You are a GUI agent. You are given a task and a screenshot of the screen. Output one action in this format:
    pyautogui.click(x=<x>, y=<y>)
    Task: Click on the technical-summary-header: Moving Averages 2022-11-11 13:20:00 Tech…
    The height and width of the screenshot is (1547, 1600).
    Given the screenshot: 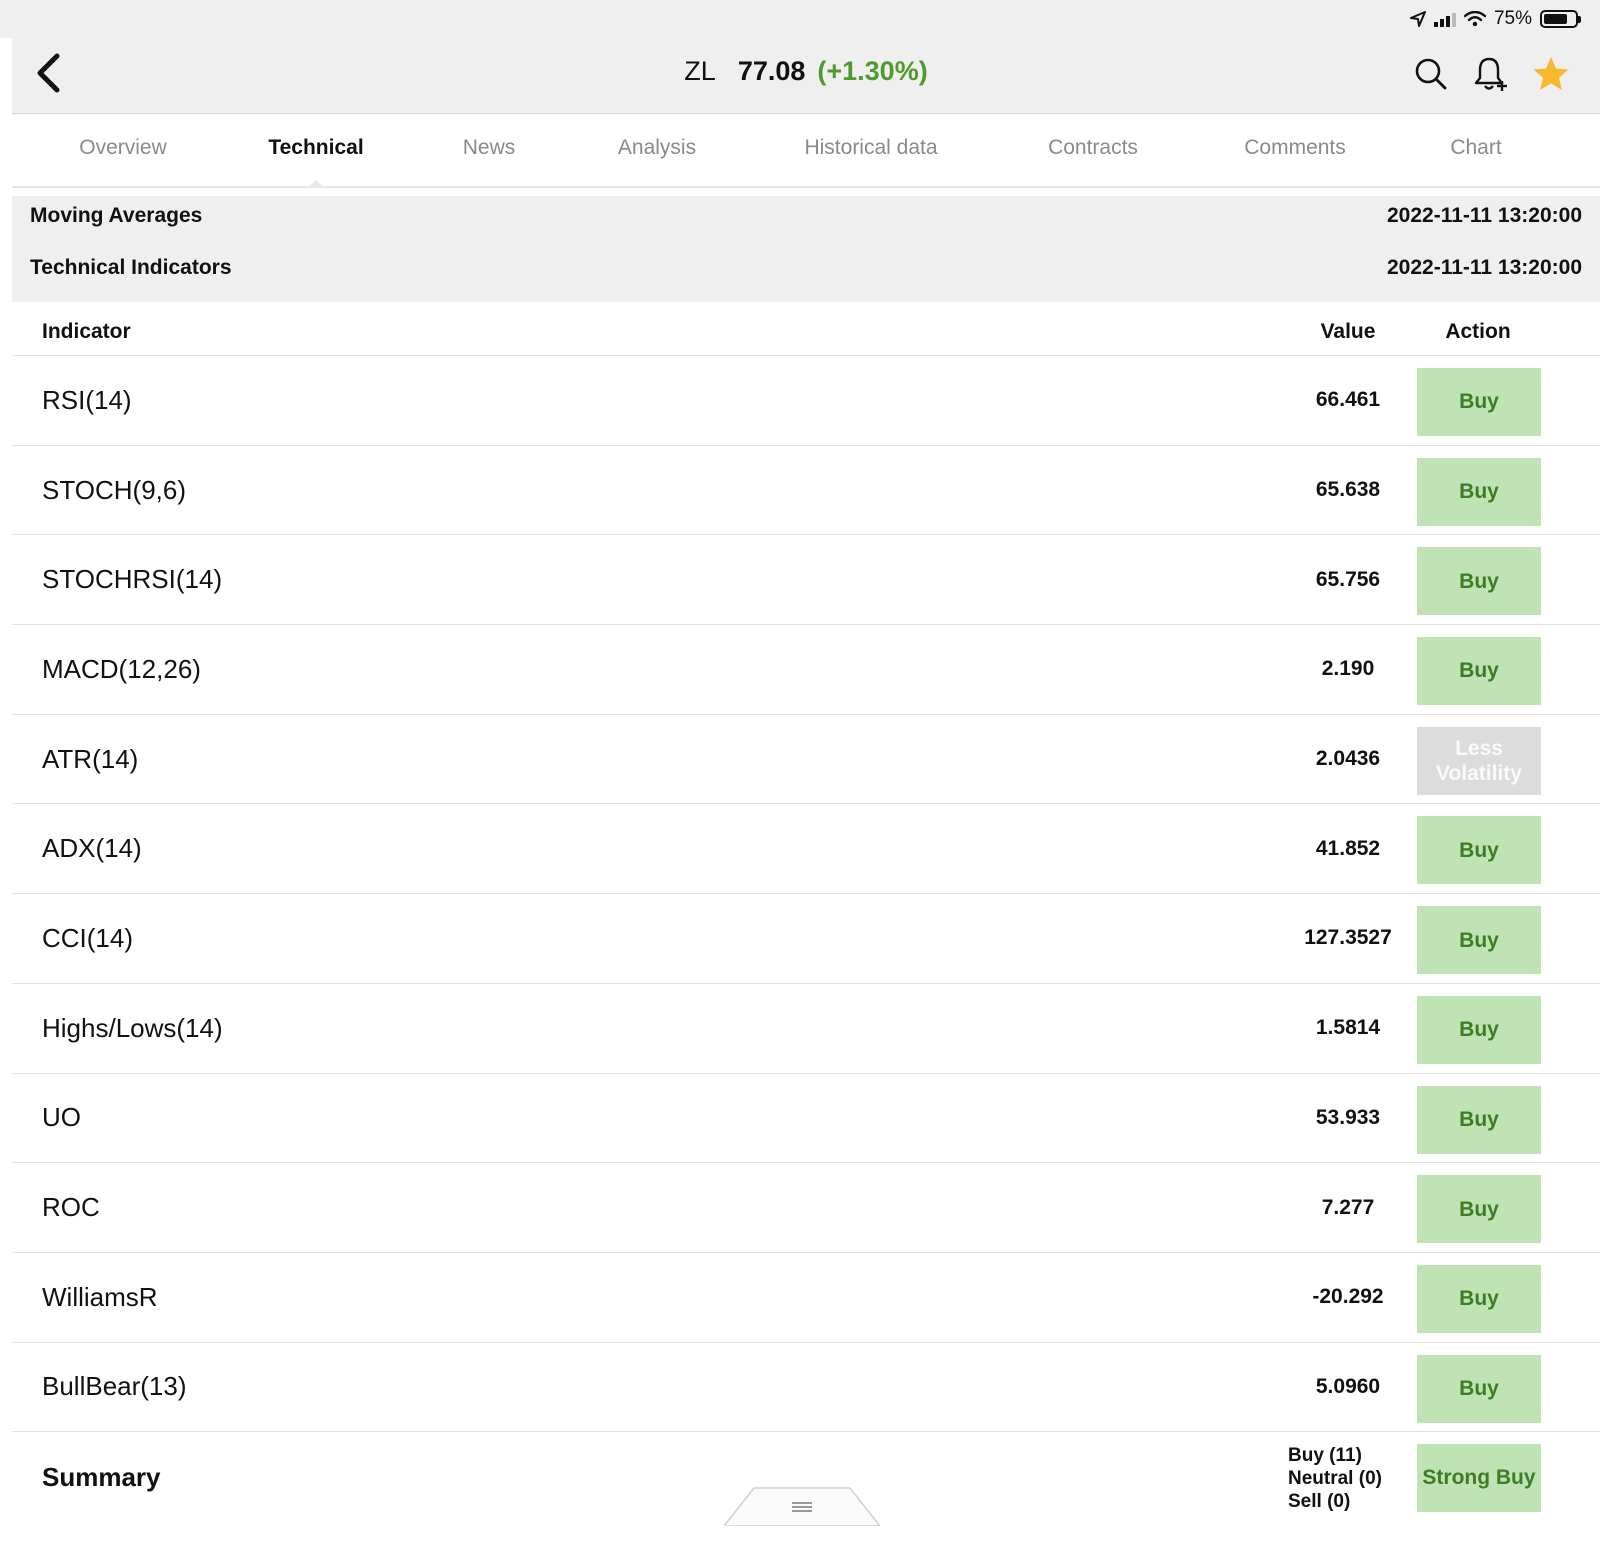 What is the action you would take?
    pyautogui.click(x=806, y=249)
    